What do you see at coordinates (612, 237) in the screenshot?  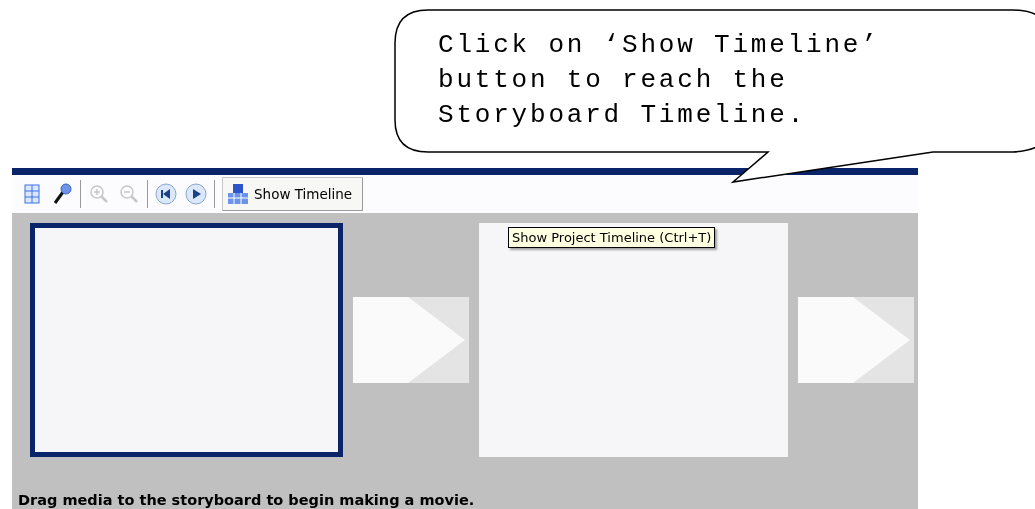 I see `tooltip: Show Project Timeline (Ctrl+T)` at bounding box center [612, 237].